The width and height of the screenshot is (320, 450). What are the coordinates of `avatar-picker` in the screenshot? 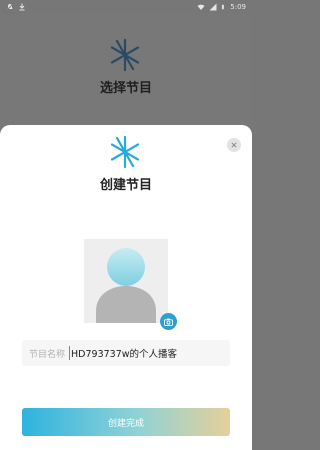 It's located at (126, 281).